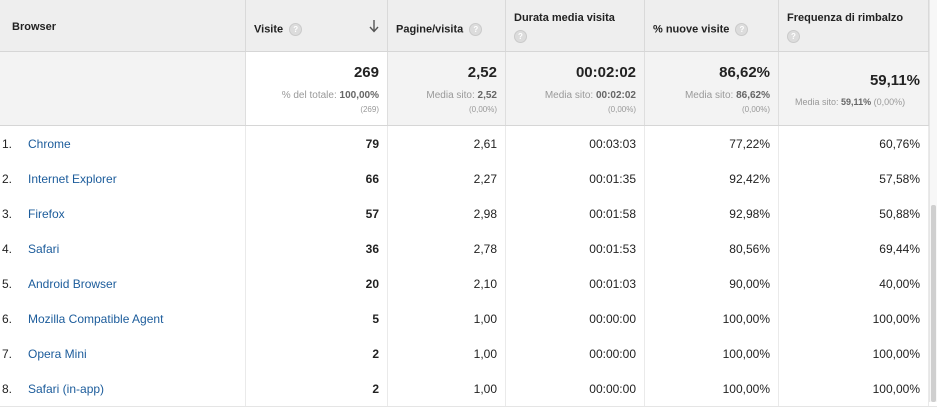 The height and width of the screenshot is (407, 937). What do you see at coordinates (372, 284) in the screenshot?
I see `visits-value: 20` at bounding box center [372, 284].